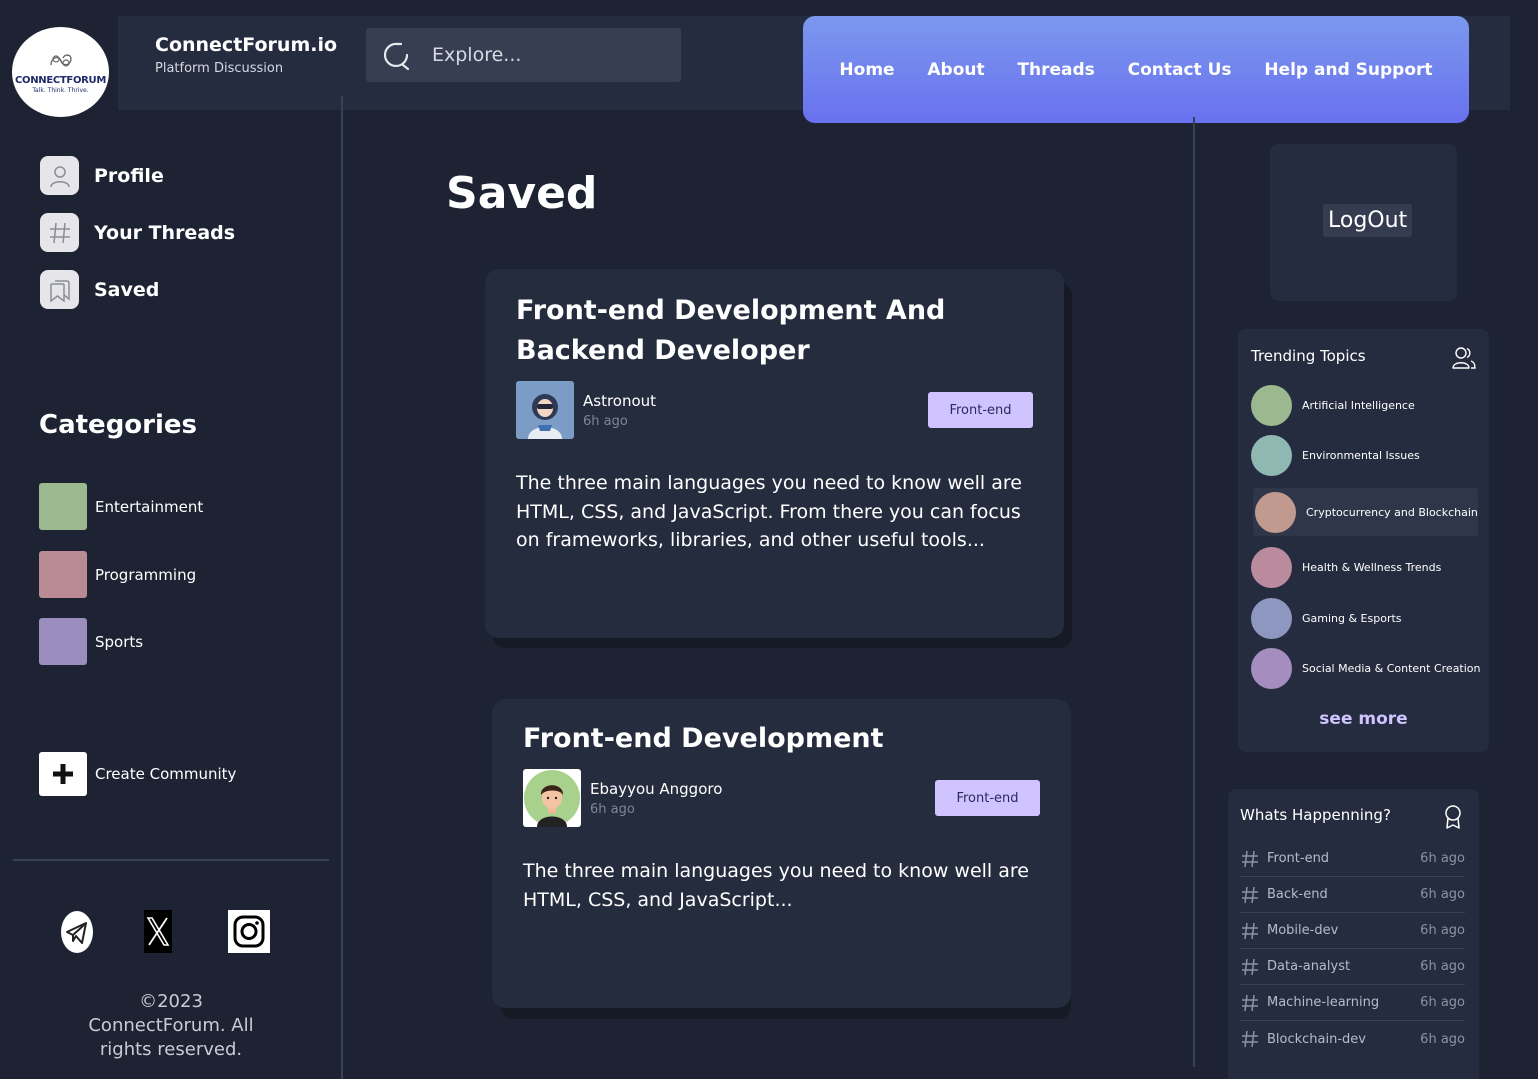  What do you see at coordinates (1315, 815) in the screenshot?
I see `happening-title: Whats Happenning?` at bounding box center [1315, 815].